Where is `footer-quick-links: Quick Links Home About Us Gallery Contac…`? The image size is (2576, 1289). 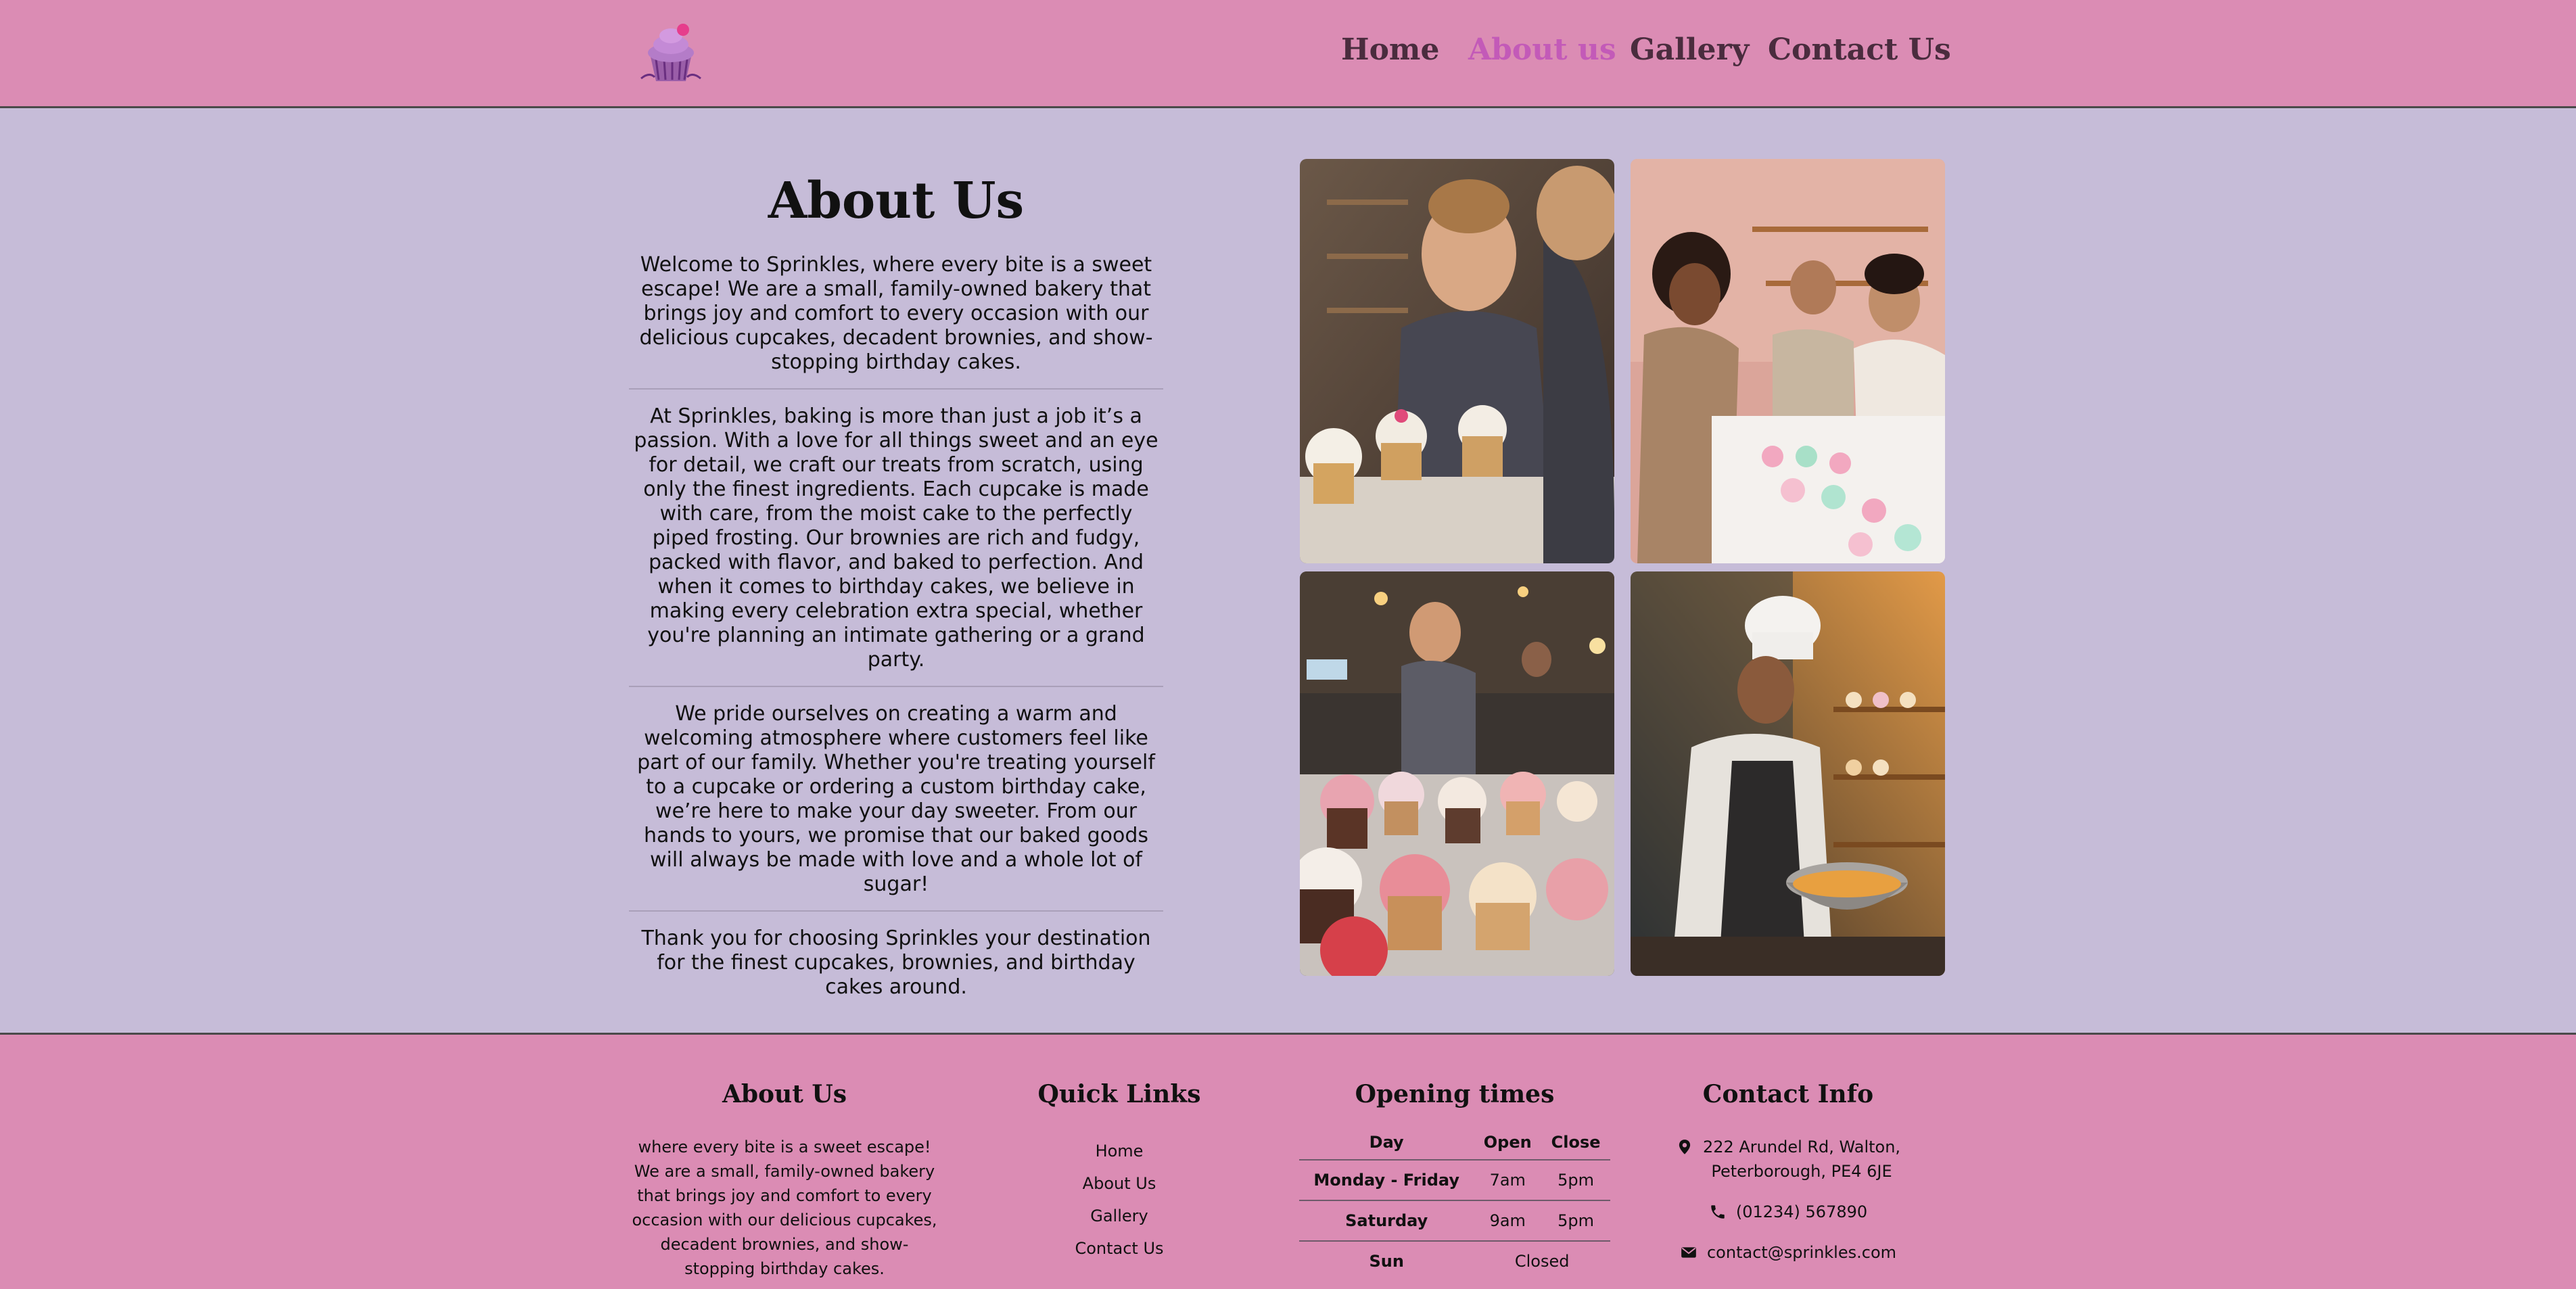 footer-quick-links: Quick Links Home About Us Gallery Contac… is located at coordinates (1119, 1173).